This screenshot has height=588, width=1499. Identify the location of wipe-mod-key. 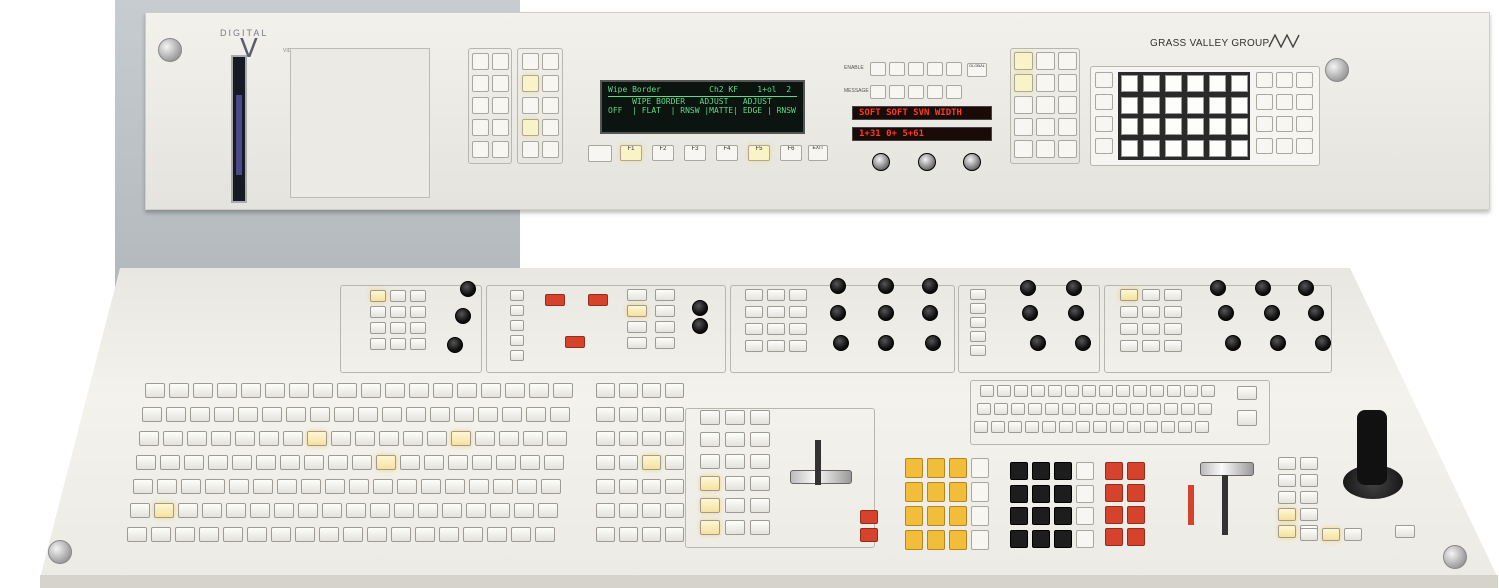
(1284, 146).